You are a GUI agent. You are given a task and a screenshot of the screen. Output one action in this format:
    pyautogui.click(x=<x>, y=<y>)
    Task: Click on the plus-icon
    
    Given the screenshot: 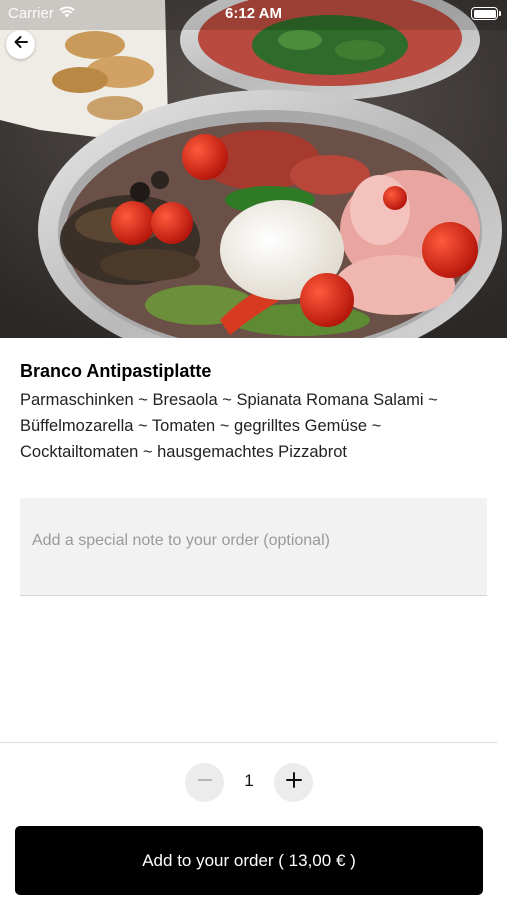 What is the action you would take?
    pyautogui.click(x=294, y=782)
    